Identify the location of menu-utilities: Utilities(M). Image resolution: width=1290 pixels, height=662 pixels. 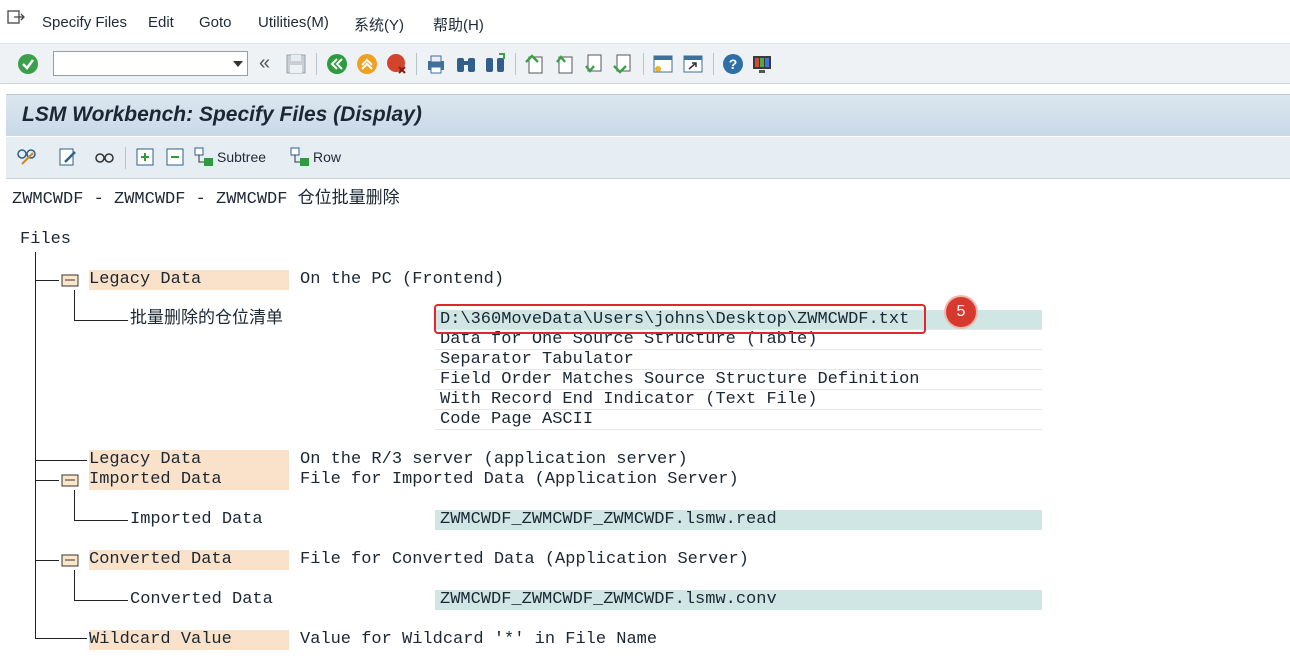
(293, 22).